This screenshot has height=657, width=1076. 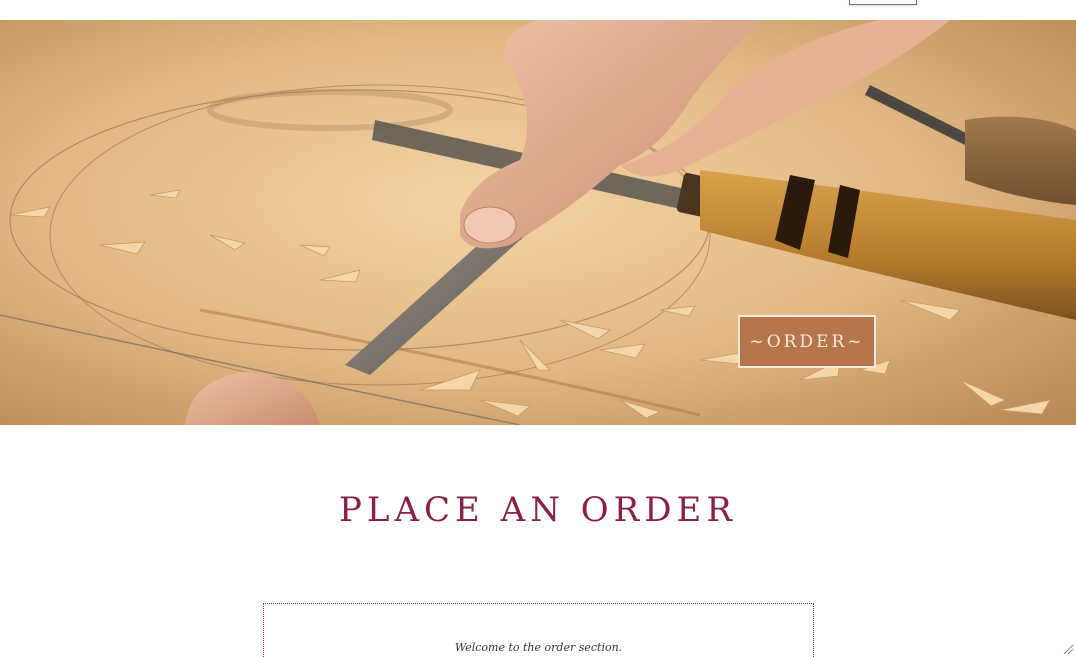 What do you see at coordinates (1068, 649) in the screenshot?
I see `resize-grip-icon` at bounding box center [1068, 649].